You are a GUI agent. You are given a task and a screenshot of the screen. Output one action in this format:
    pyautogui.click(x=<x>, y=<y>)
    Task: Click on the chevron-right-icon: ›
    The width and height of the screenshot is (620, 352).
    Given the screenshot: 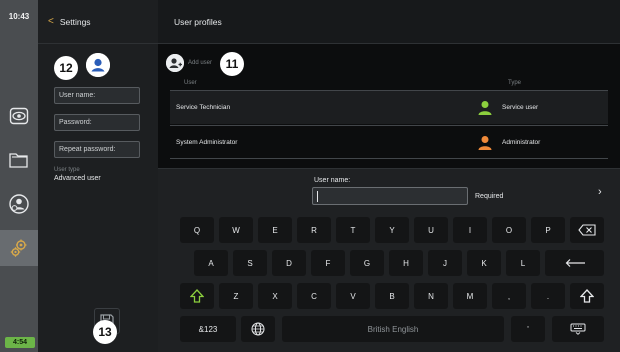 What is the action you would take?
    pyautogui.click(x=600, y=192)
    